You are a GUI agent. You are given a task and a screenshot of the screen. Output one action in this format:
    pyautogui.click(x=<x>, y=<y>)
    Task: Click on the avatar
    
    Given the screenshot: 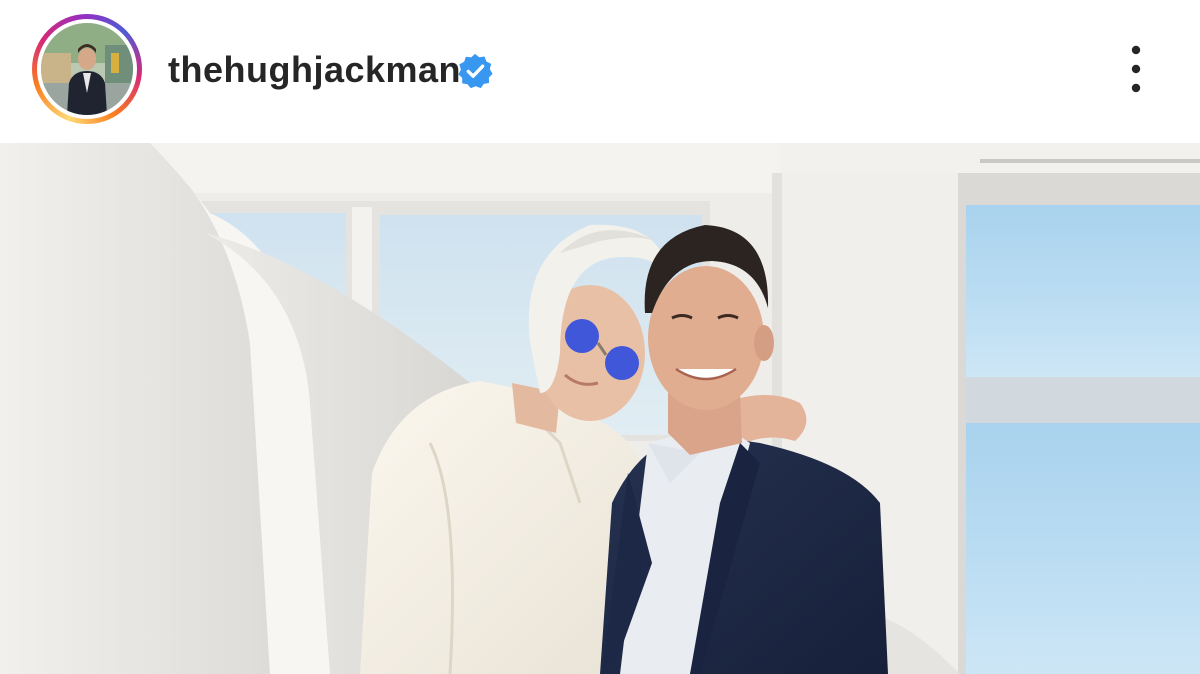 What is the action you would take?
    pyautogui.click(x=87, y=69)
    